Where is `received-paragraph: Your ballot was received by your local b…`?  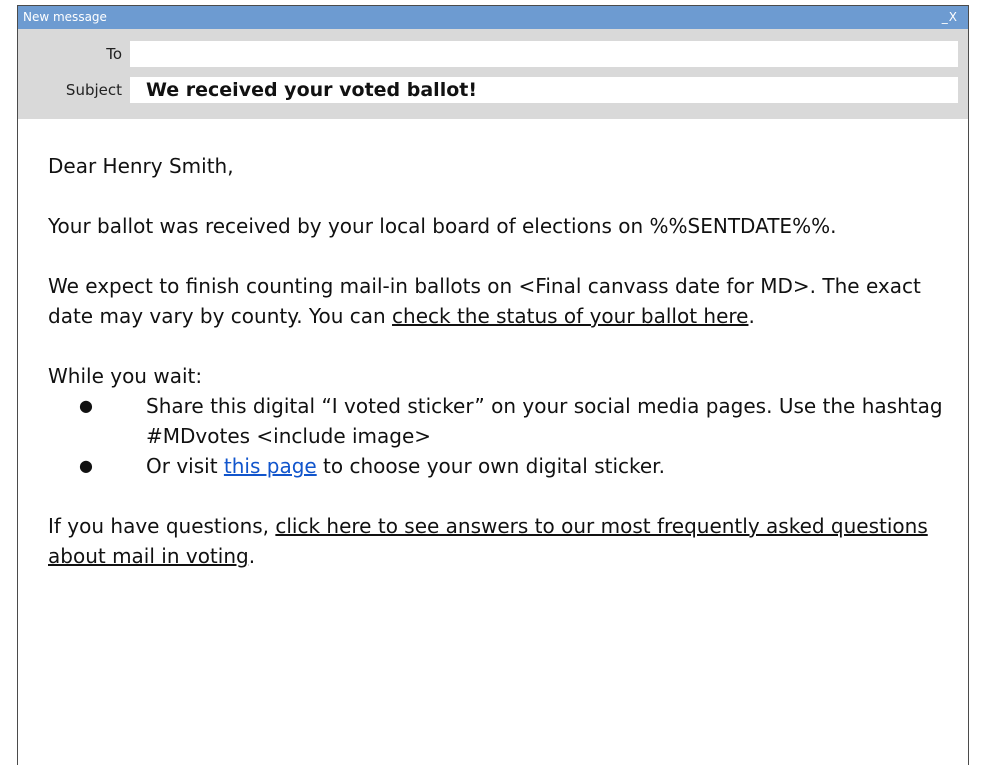
received-paragraph: Your ballot was received by your local b… is located at coordinates (442, 226).